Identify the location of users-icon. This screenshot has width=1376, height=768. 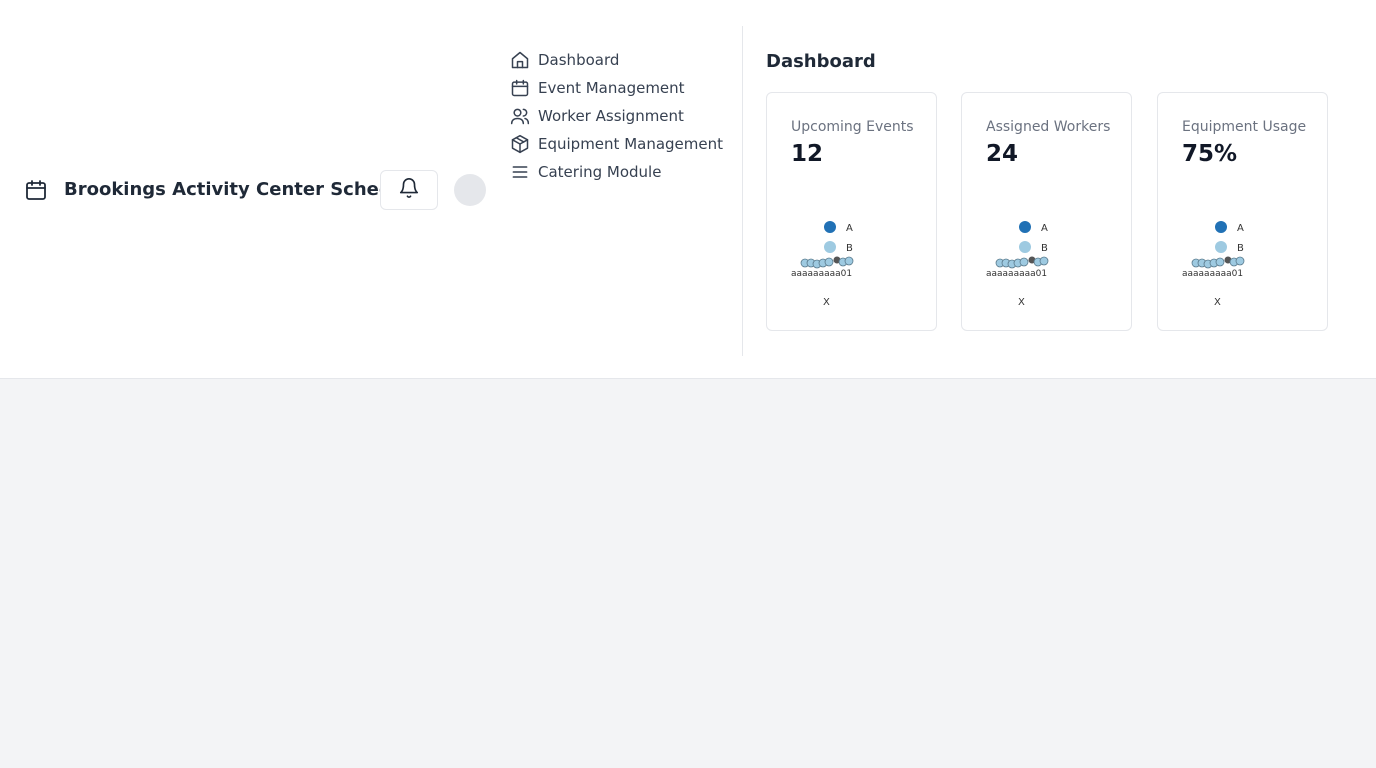
(520, 116).